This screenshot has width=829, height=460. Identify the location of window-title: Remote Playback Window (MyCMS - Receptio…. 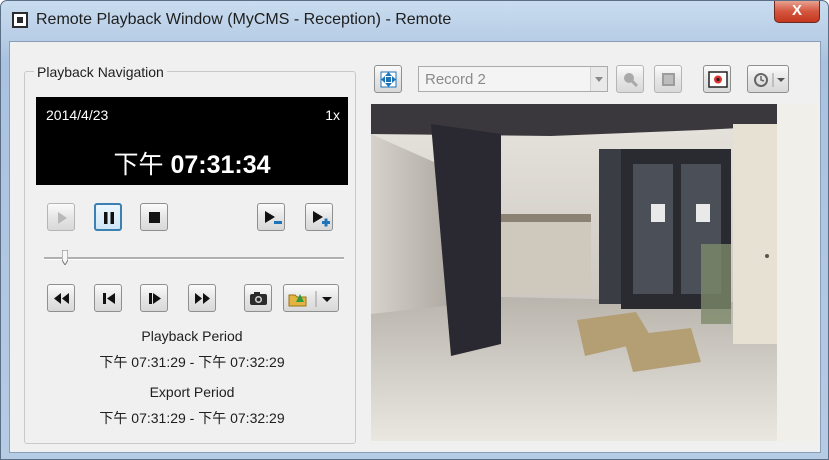
(244, 19).